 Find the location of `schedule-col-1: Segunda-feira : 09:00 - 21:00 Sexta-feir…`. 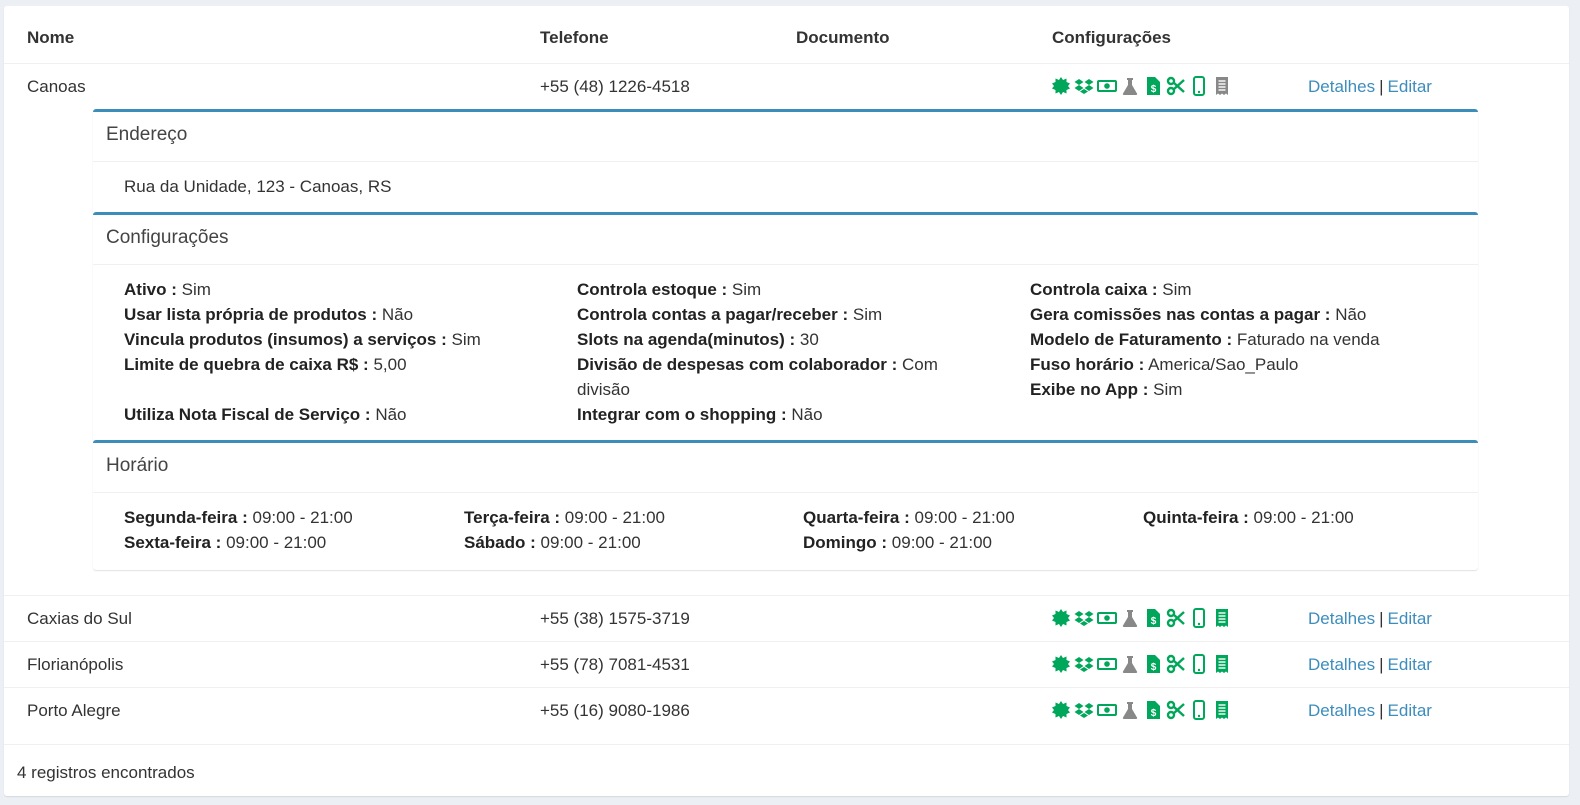

schedule-col-1: Segunda-feira : 09:00 - 21:00 Sexta-feir… is located at coordinates (238, 530).